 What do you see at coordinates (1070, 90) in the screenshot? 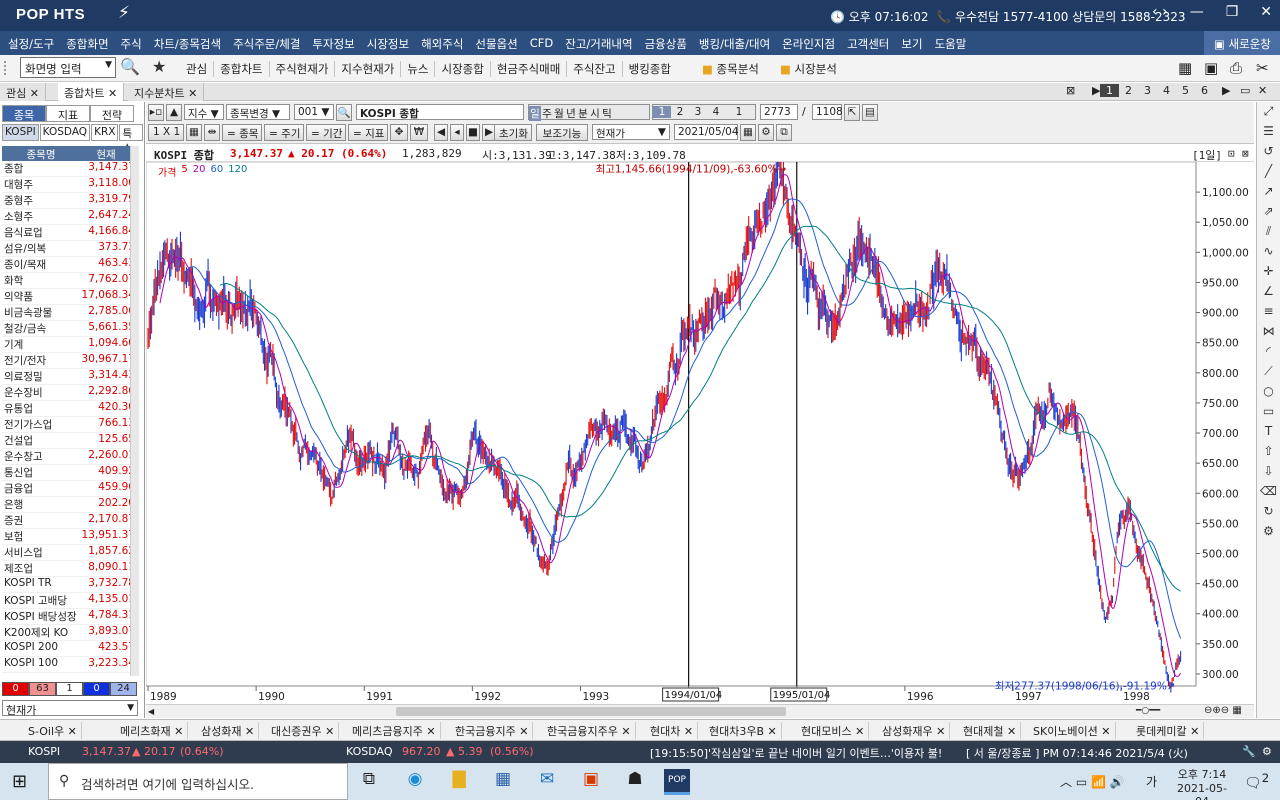
I see `tile-icon: ⊠` at bounding box center [1070, 90].